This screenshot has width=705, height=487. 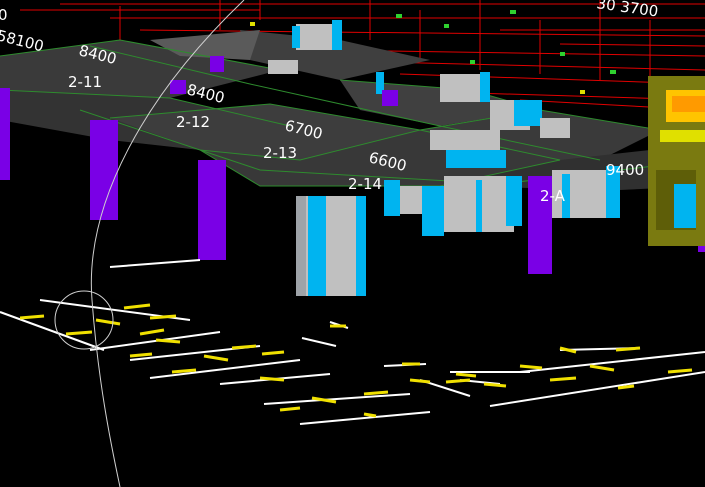 What do you see at coordinates (193, 122) in the screenshot?
I see `grid-label-2-12: 2-12` at bounding box center [193, 122].